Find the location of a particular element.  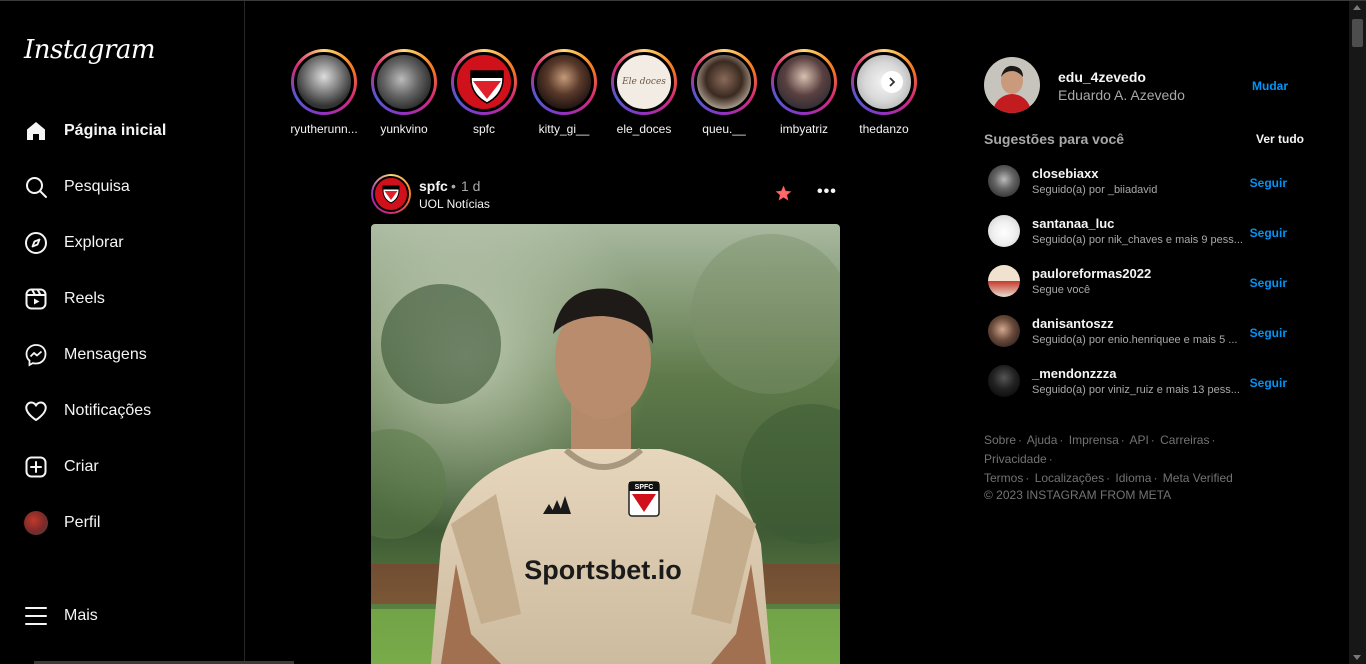

footer-link: Imprensa is located at coordinates (1094, 440).